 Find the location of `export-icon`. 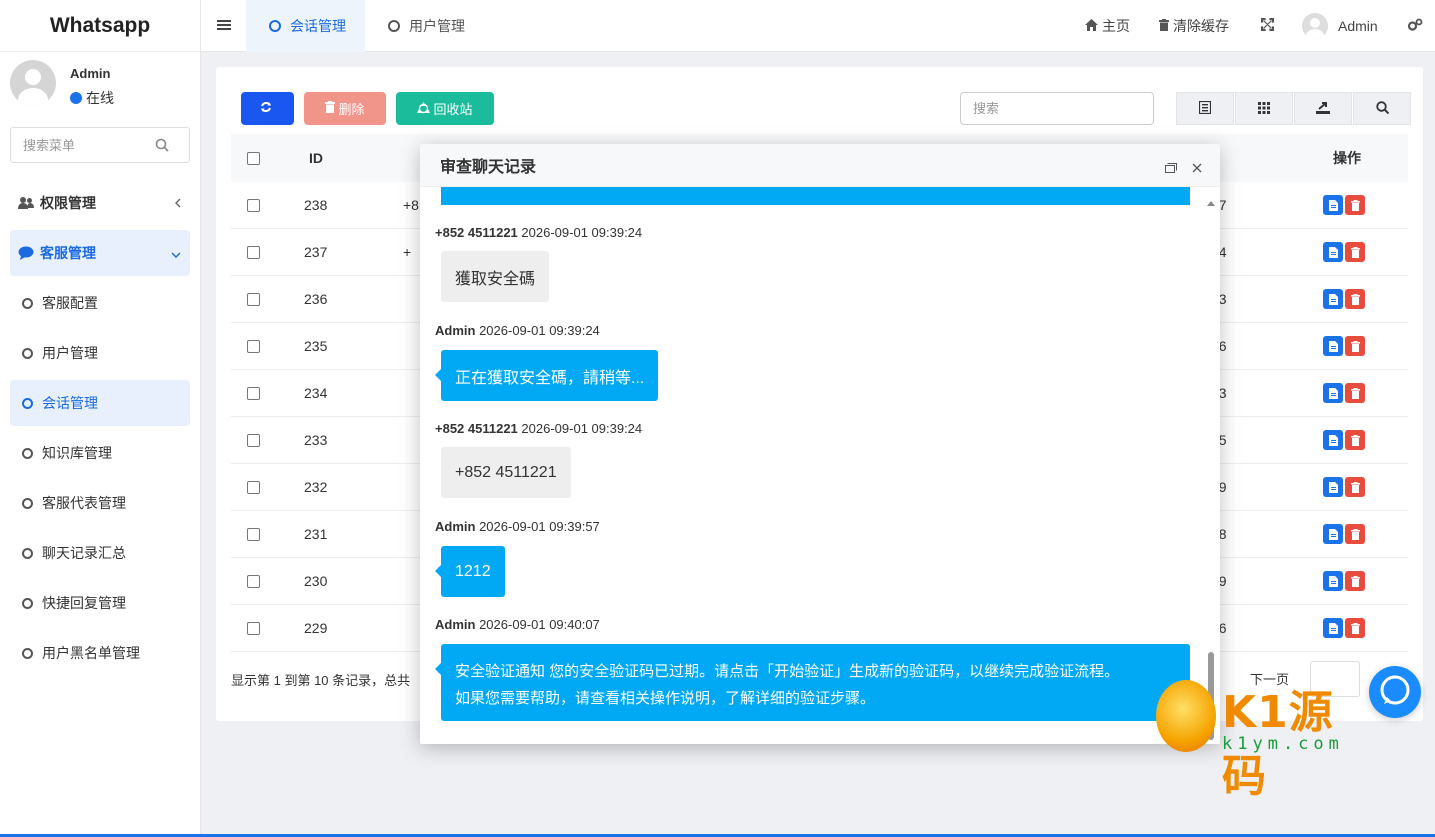

export-icon is located at coordinates (1323, 109).